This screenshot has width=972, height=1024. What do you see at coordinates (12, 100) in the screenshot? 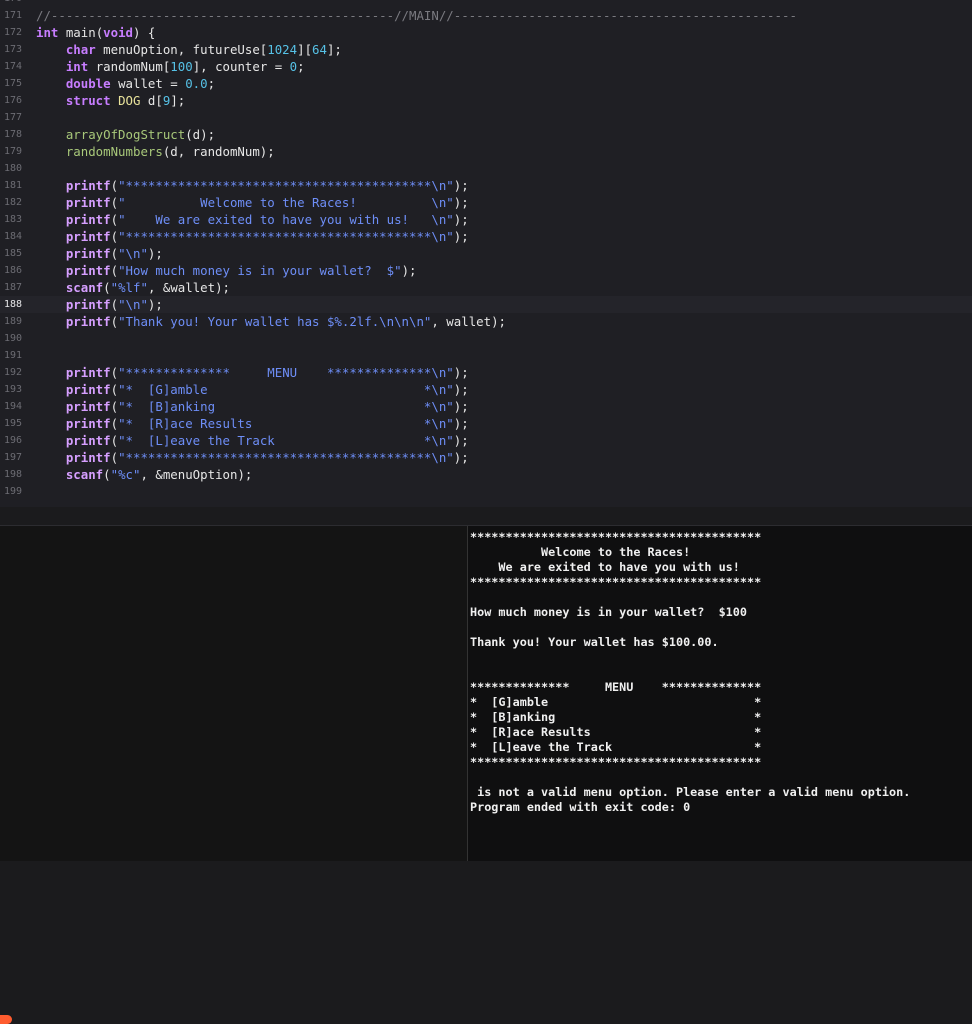
I see `line-number: 176` at bounding box center [12, 100].